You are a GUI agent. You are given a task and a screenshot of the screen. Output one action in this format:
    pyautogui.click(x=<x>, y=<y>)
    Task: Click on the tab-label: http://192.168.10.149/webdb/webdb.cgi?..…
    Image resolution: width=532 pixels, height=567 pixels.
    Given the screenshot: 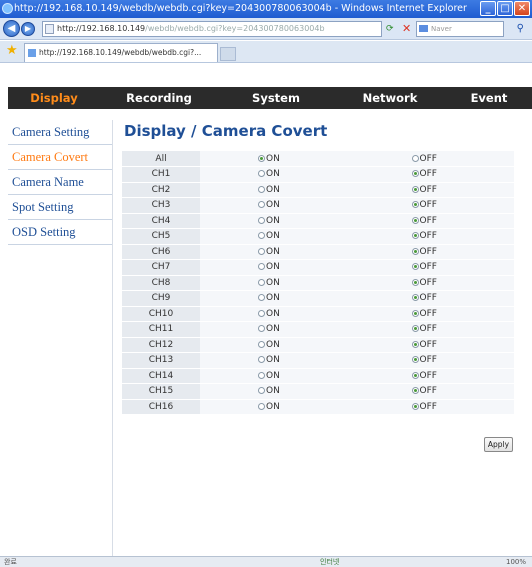 What is the action you would take?
    pyautogui.click(x=120, y=52)
    